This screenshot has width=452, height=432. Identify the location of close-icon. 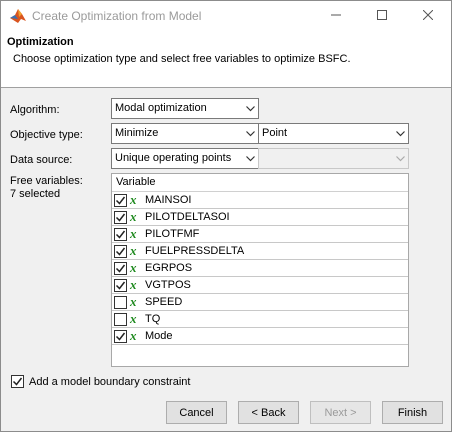
(428, 16).